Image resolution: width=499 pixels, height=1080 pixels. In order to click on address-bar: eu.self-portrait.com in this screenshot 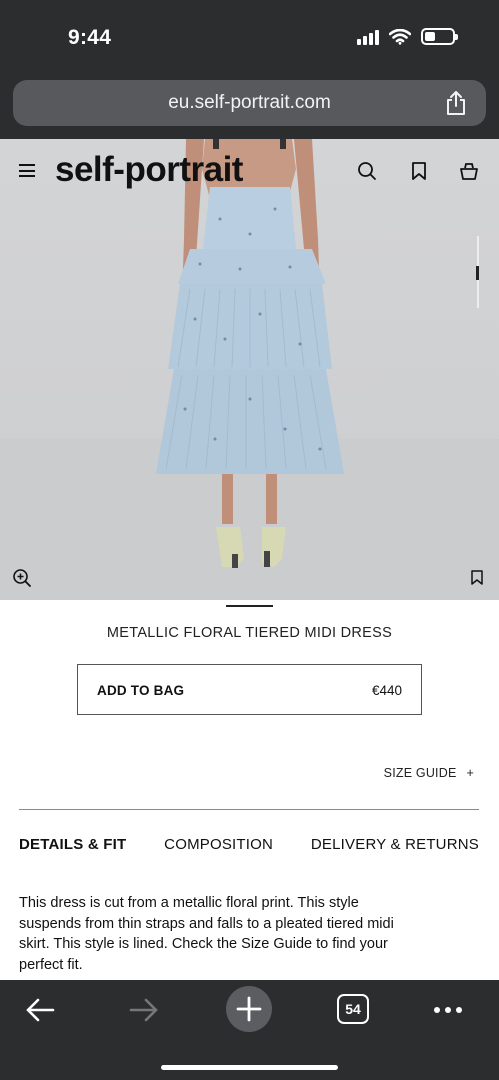, I will do `click(249, 103)`.